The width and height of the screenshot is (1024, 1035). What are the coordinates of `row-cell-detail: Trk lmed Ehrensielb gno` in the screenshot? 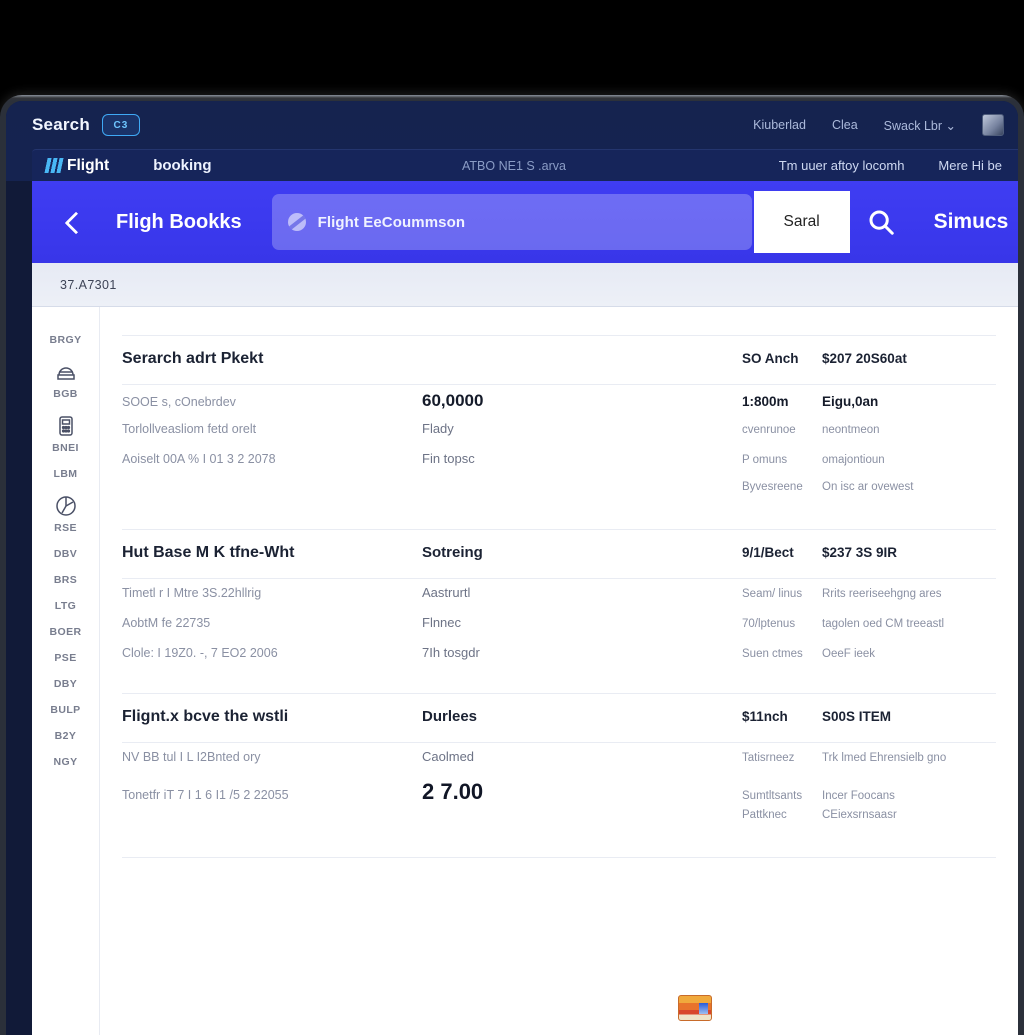 It's located at (884, 758).